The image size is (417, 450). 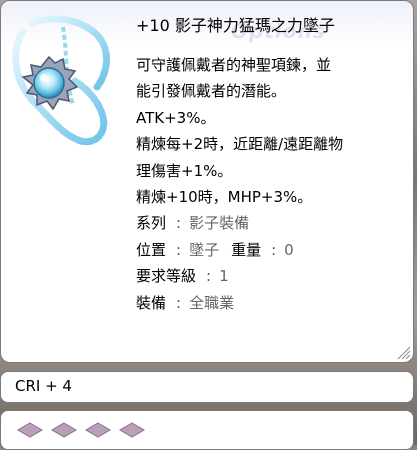 I want to click on series-label: 系列, so click(x=151, y=223).